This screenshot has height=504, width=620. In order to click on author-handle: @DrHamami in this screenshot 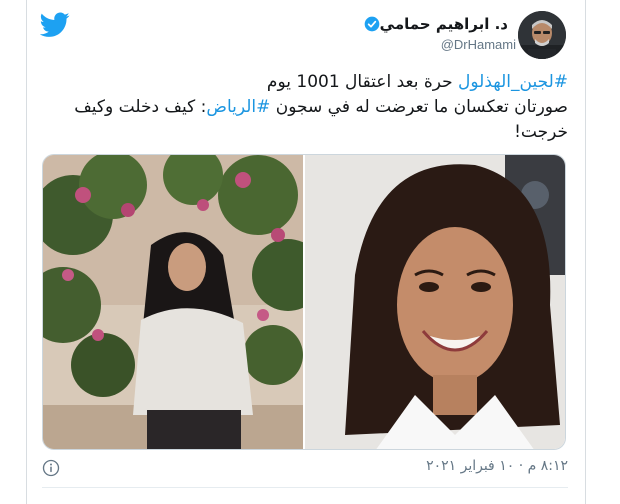, I will do `click(478, 44)`.